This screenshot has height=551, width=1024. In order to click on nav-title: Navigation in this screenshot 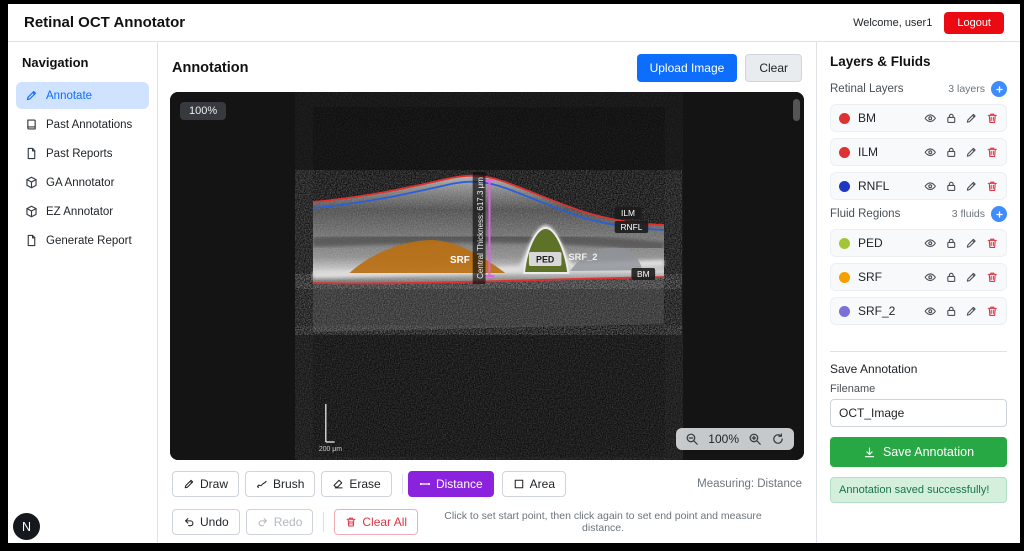, I will do `click(55, 62)`.